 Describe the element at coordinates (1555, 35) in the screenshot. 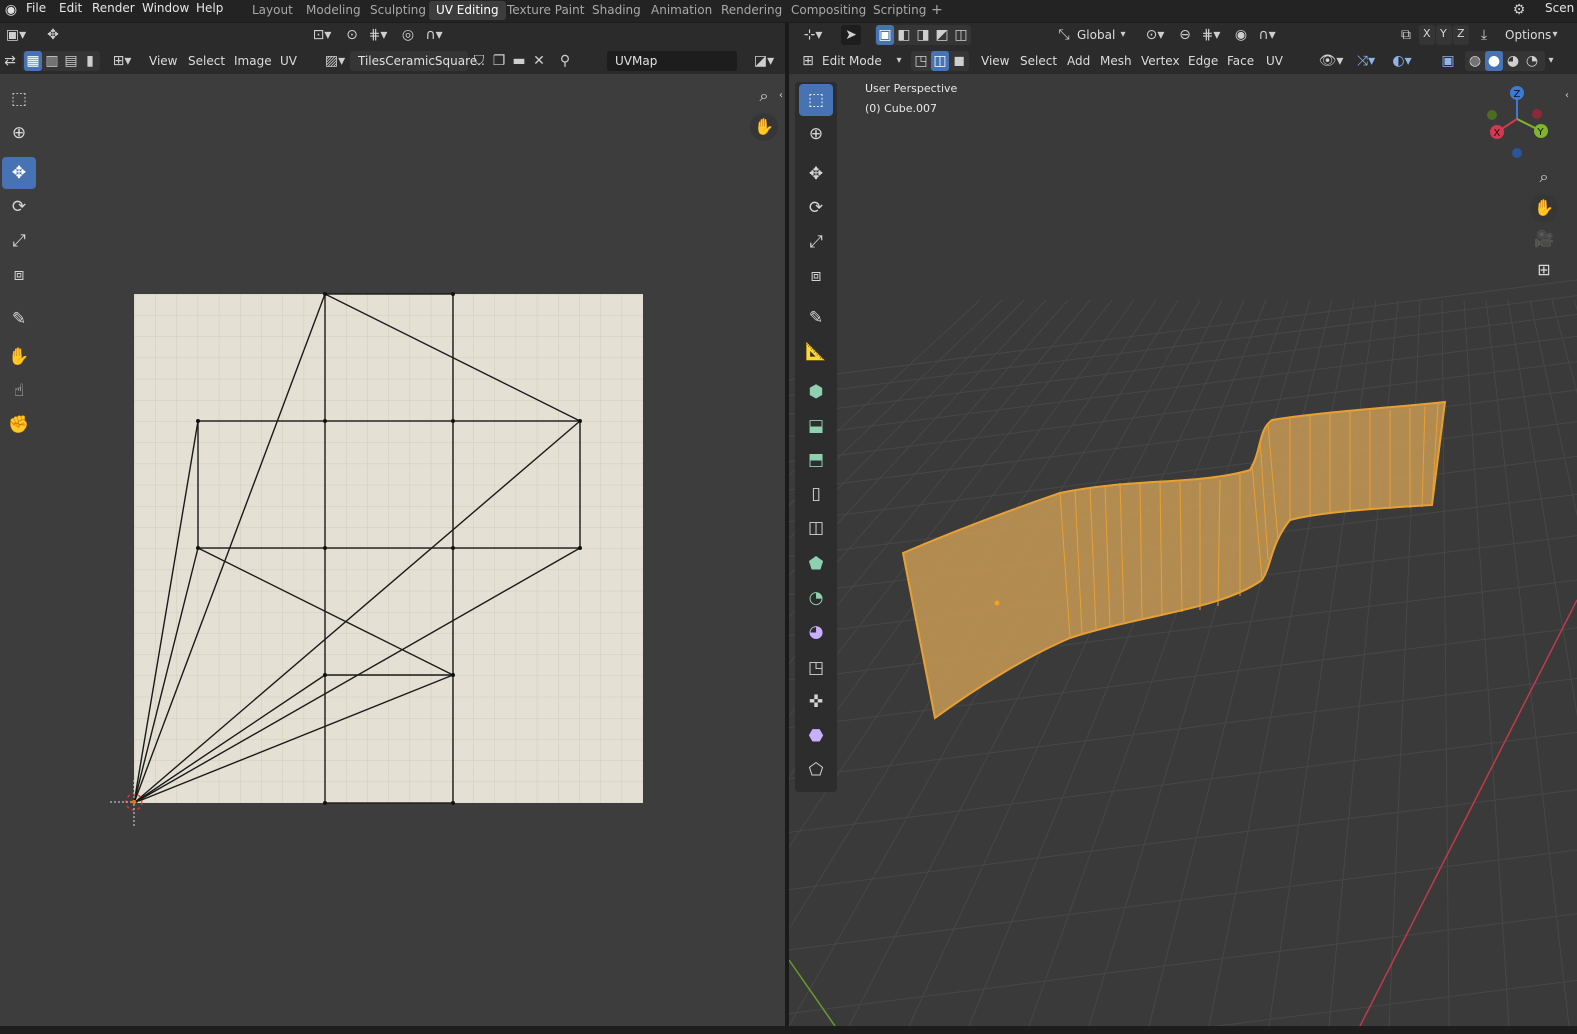

I see `options-chevron-icon: ▾` at that location.